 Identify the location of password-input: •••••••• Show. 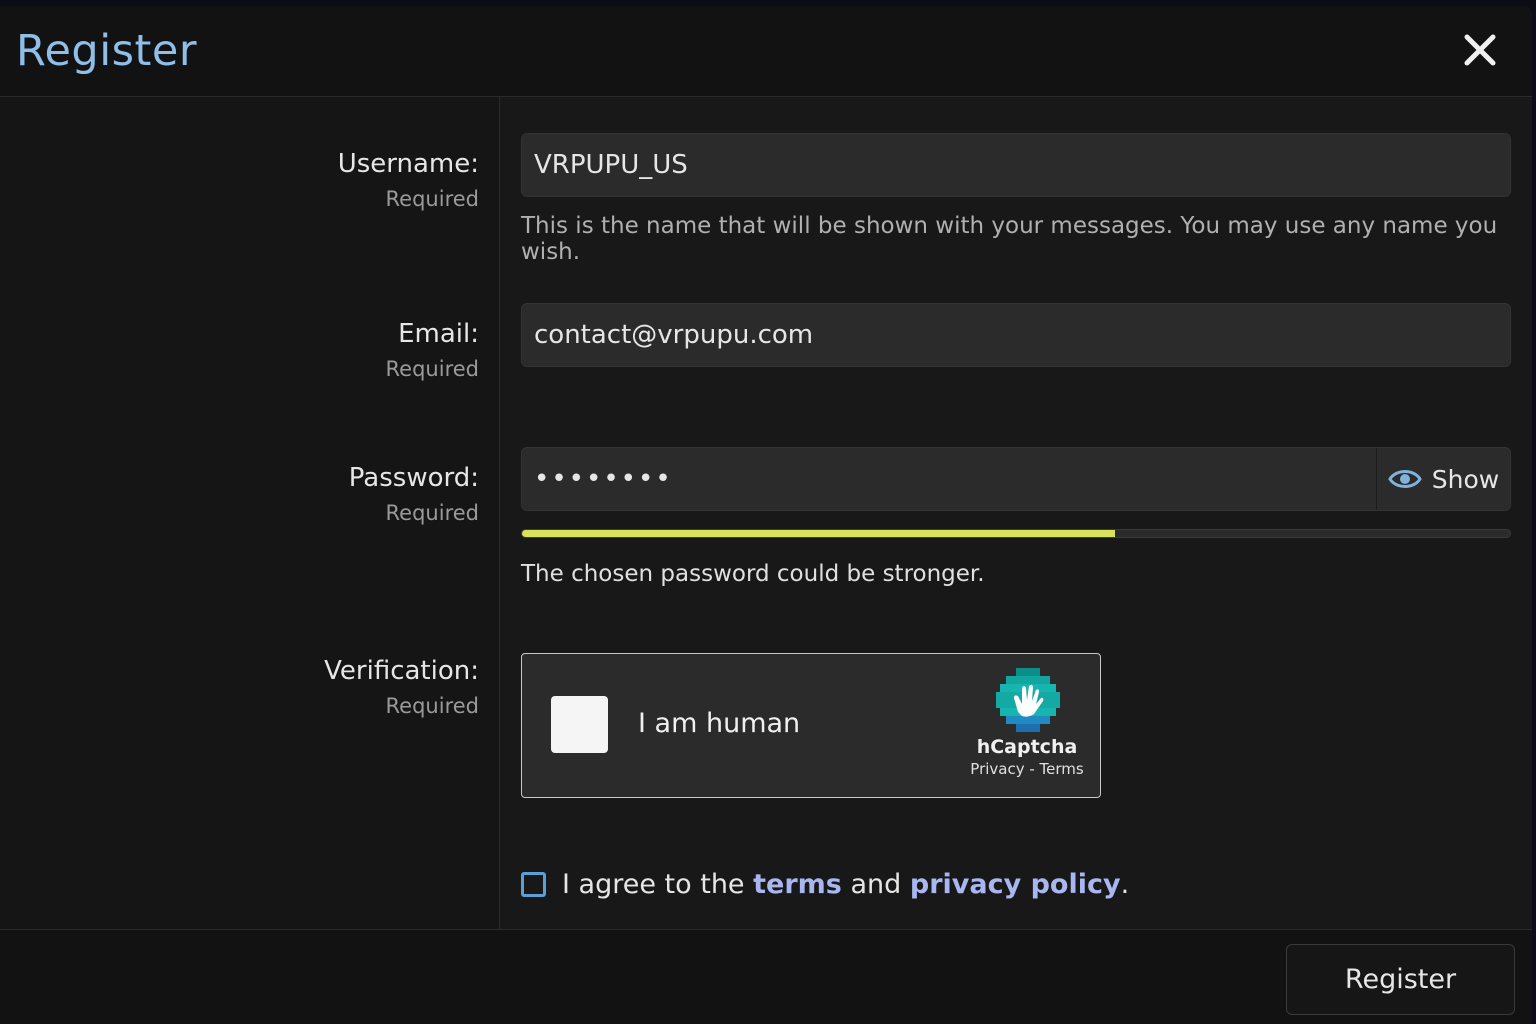
(1016, 479).